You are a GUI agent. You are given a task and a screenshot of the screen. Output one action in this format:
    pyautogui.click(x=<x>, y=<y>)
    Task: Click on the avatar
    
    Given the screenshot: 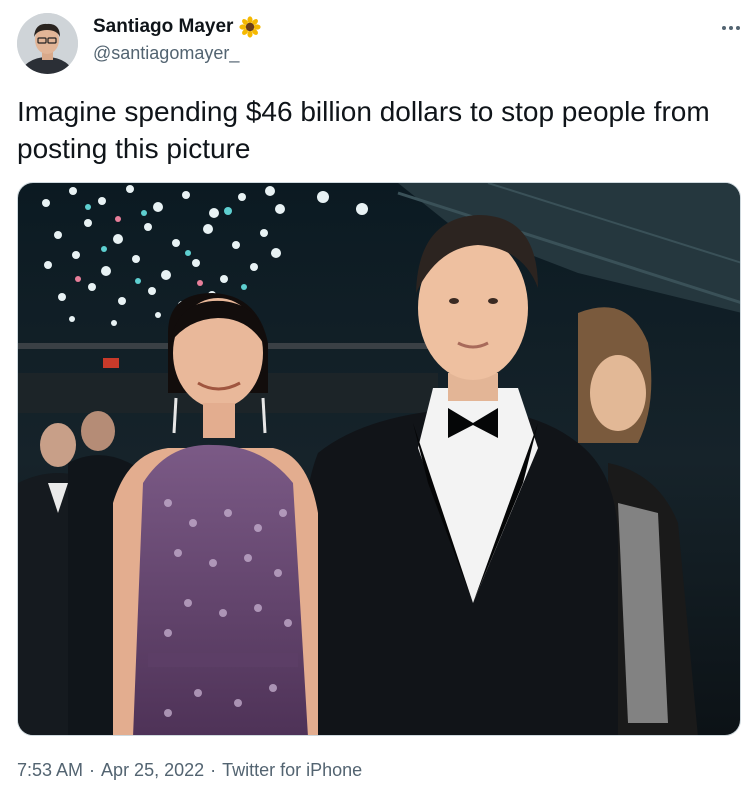 What is the action you would take?
    pyautogui.click(x=47, y=43)
    